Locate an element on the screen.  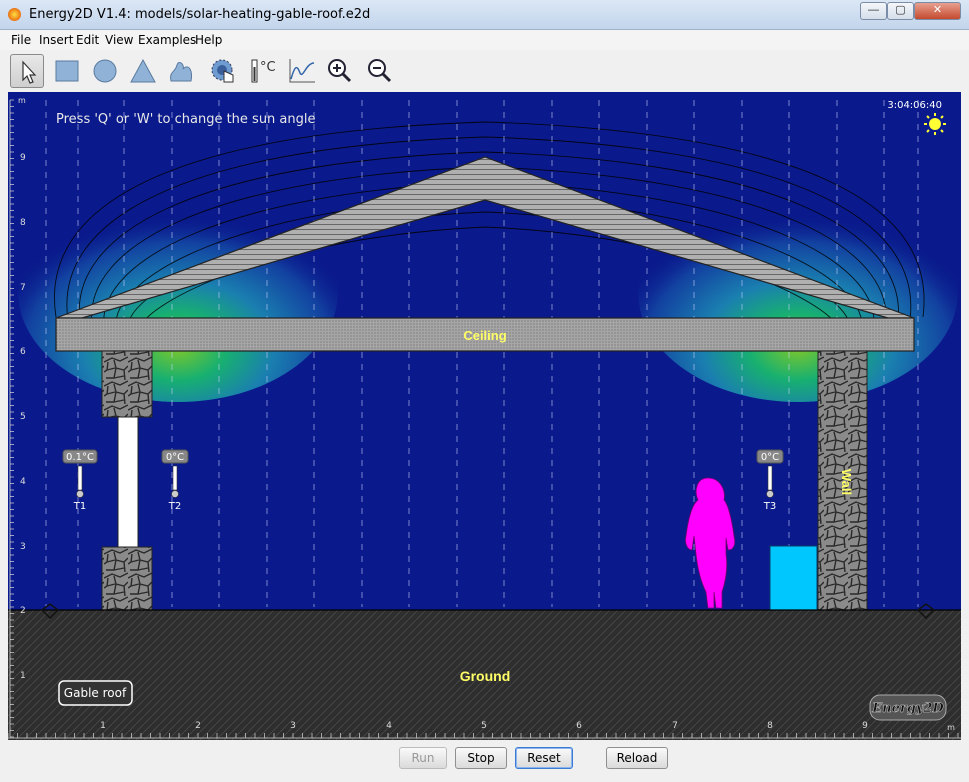
toolbar: °C is located at coordinates (484, 71).